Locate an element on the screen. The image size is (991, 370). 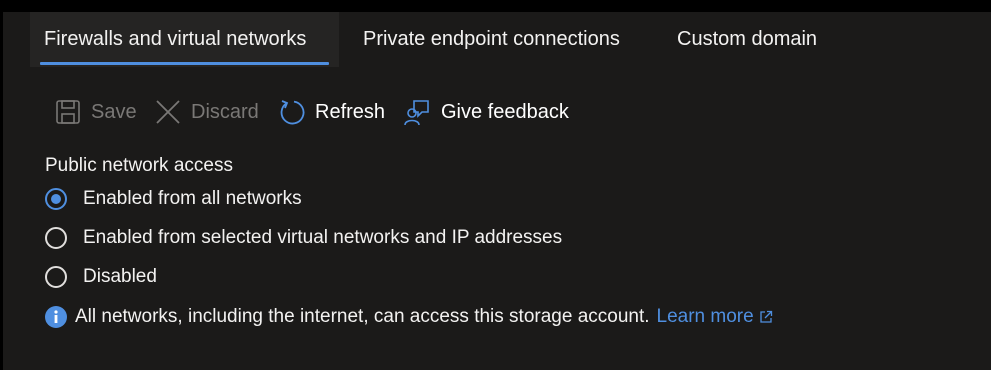
tab-label: Custom domain is located at coordinates (747, 39).